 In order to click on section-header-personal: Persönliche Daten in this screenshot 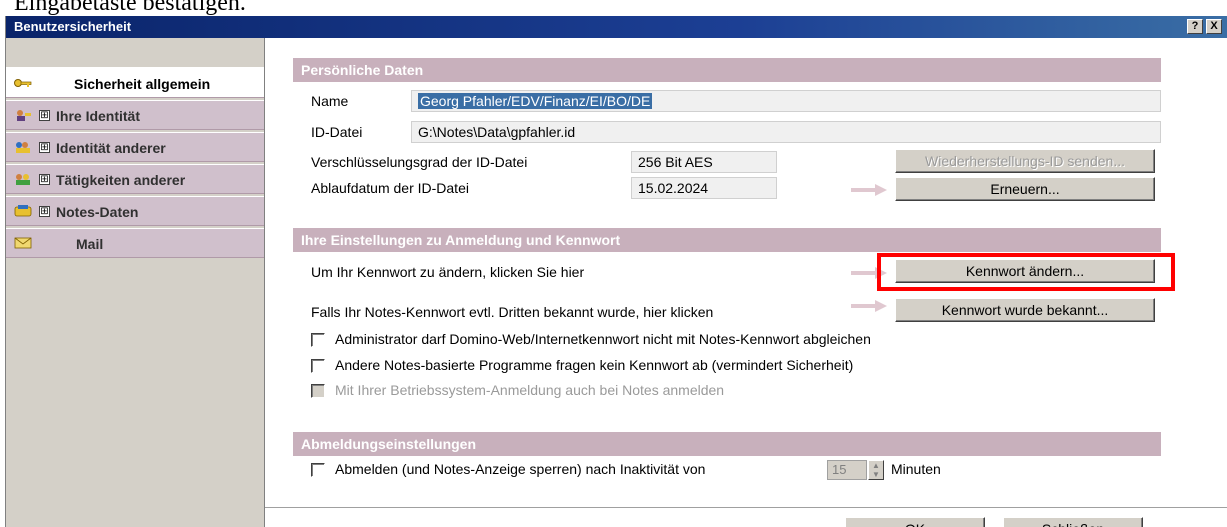, I will do `click(727, 70)`.